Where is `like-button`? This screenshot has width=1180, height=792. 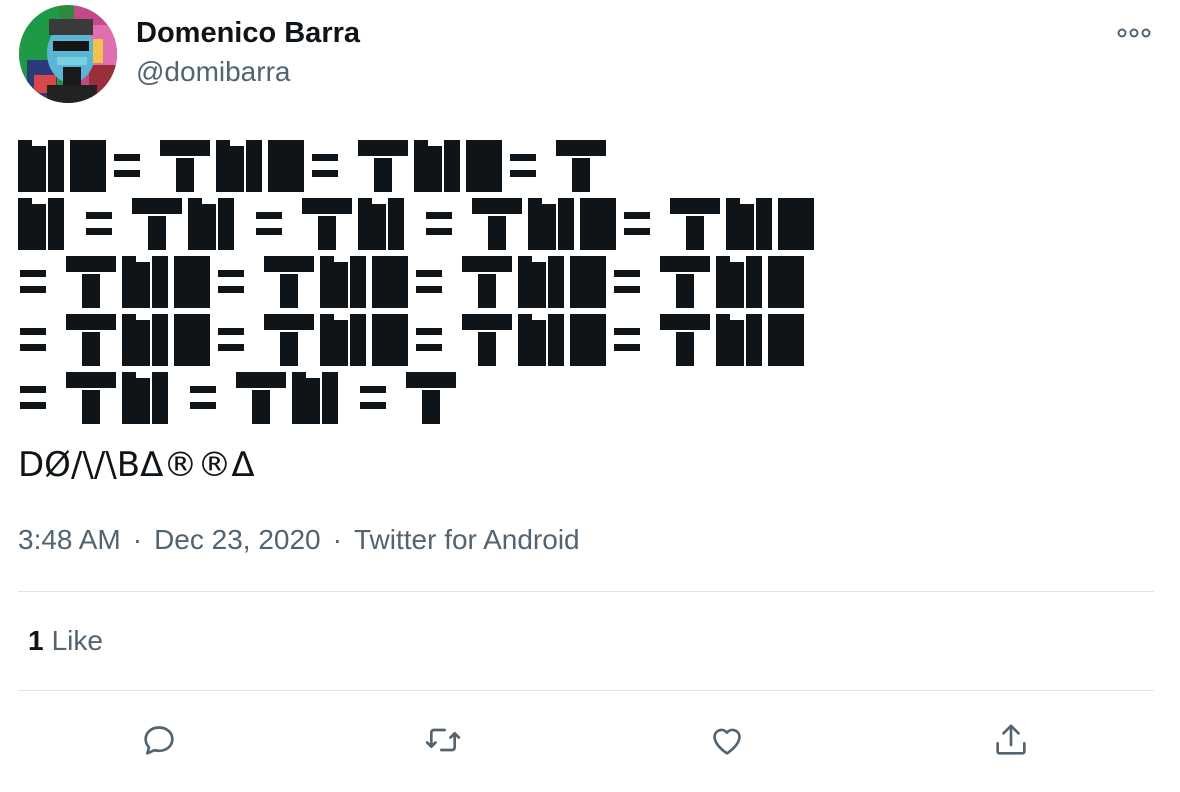 like-button is located at coordinates (727, 740).